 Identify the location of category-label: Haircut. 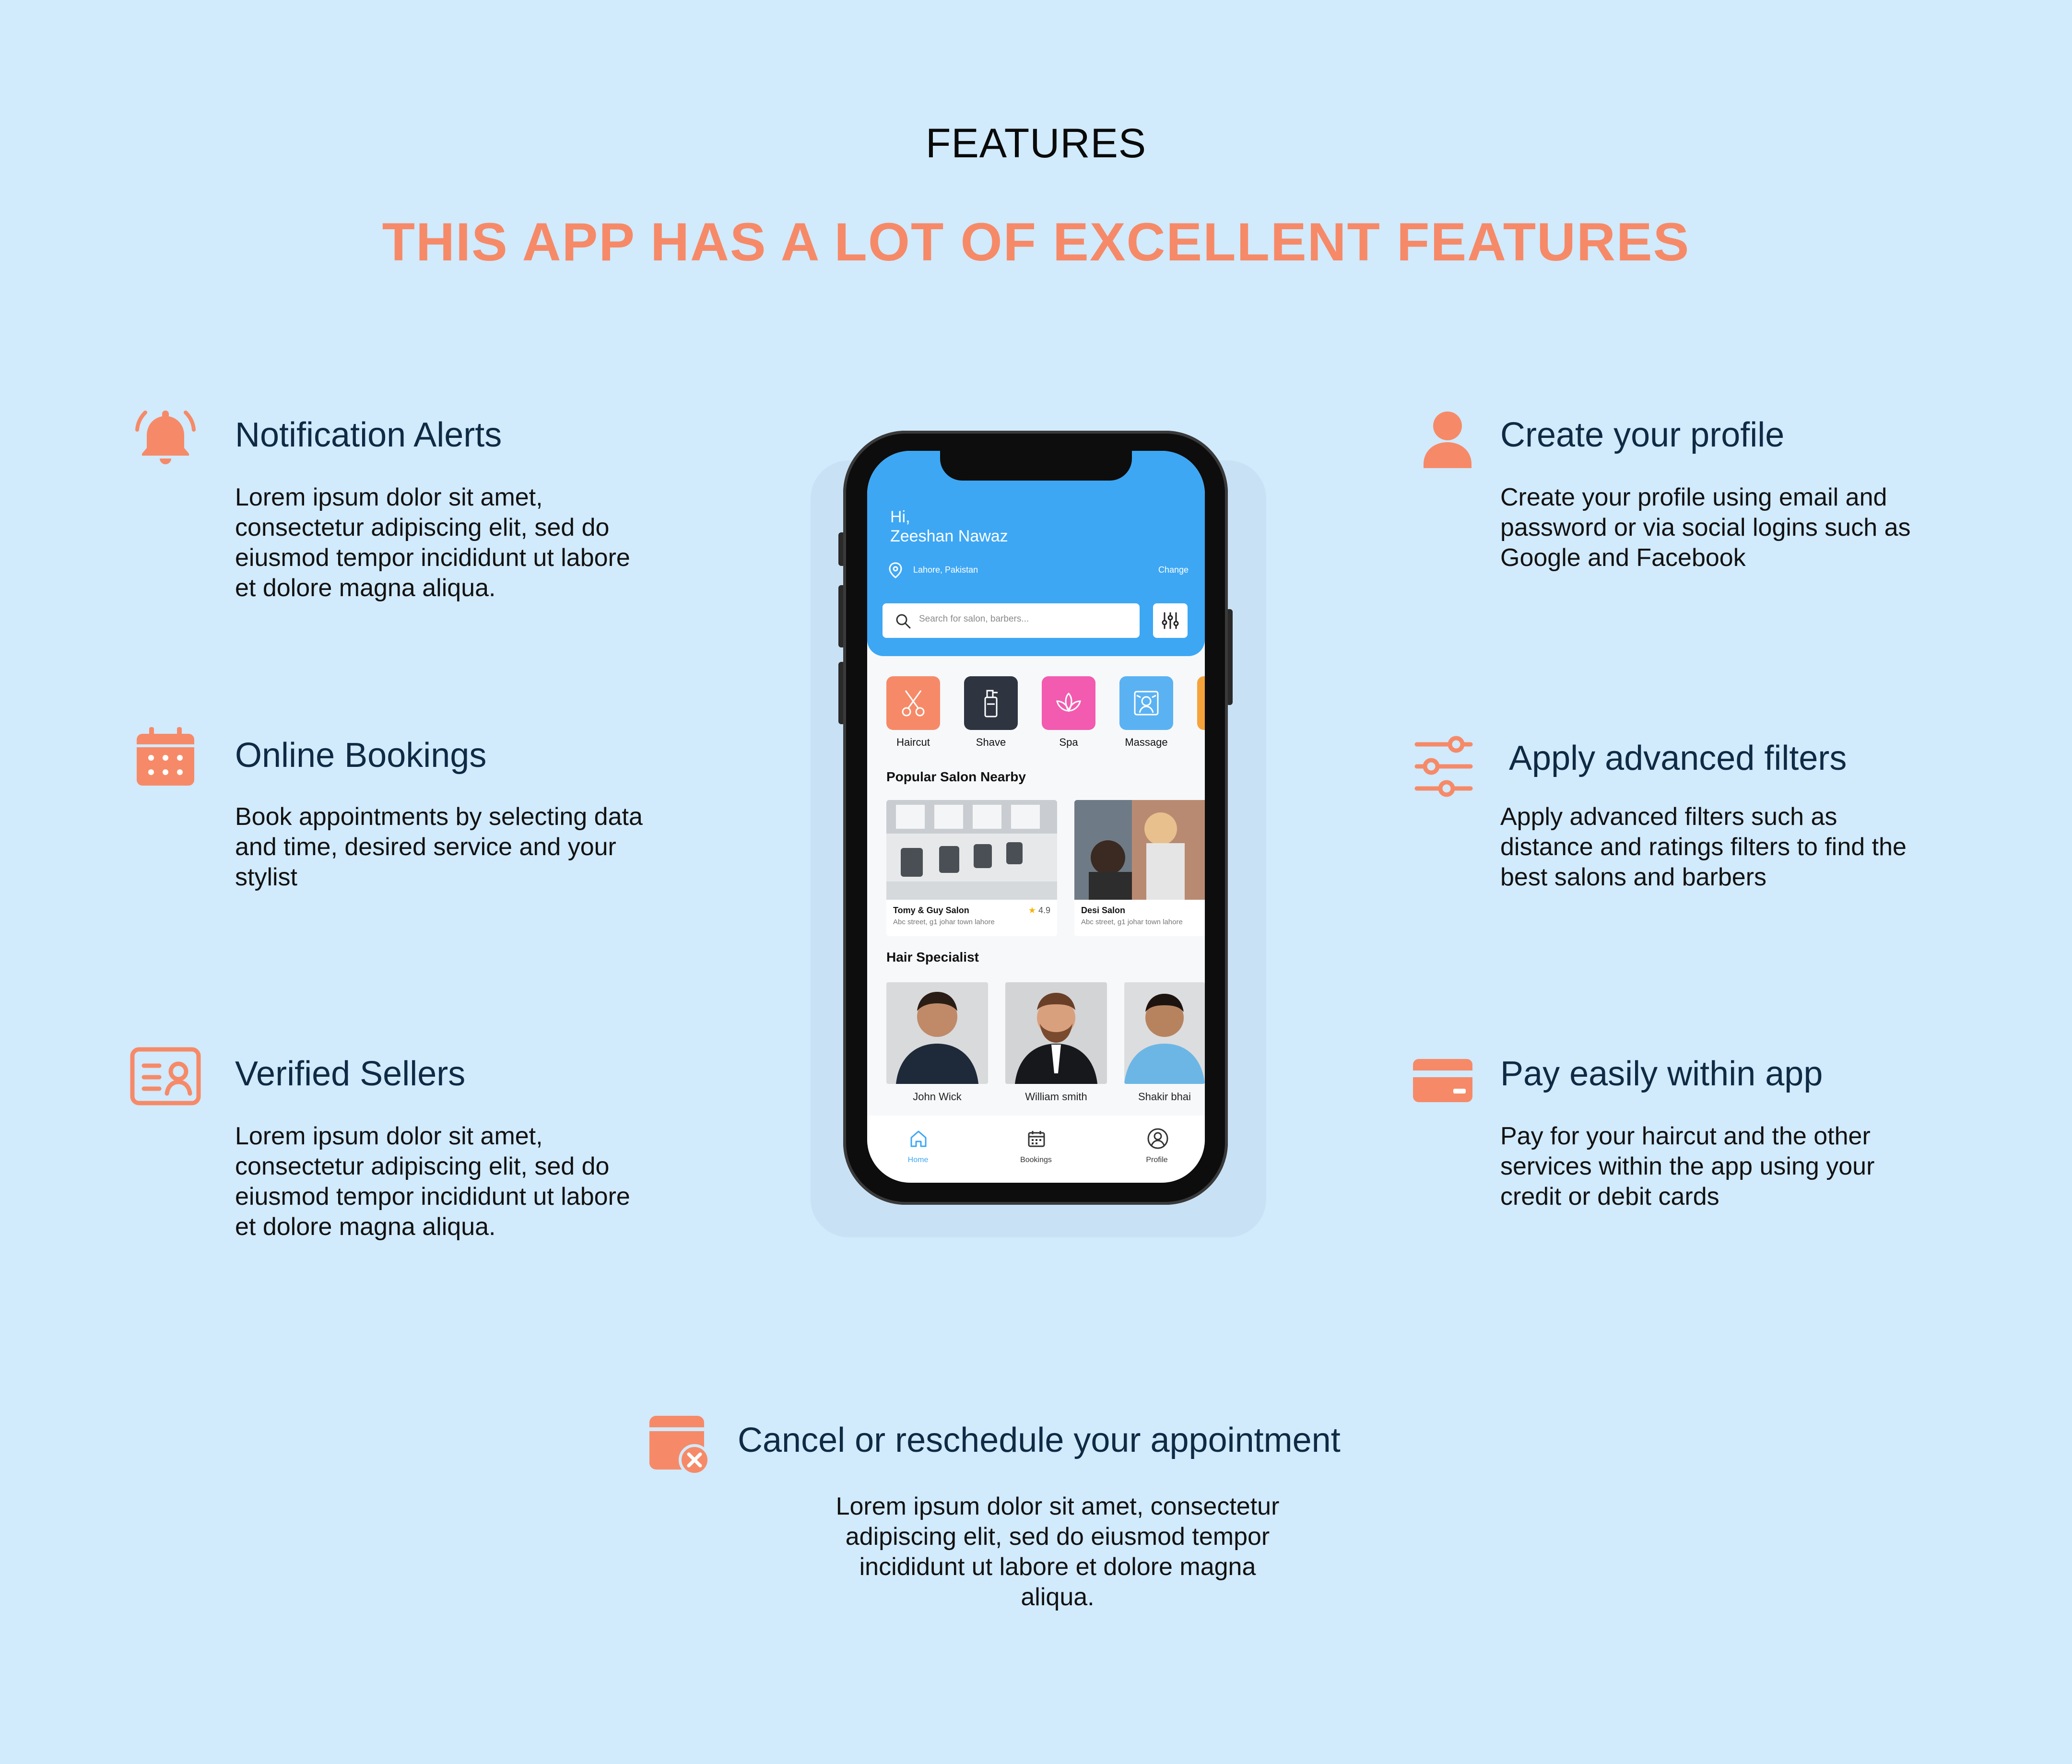
(913, 742).